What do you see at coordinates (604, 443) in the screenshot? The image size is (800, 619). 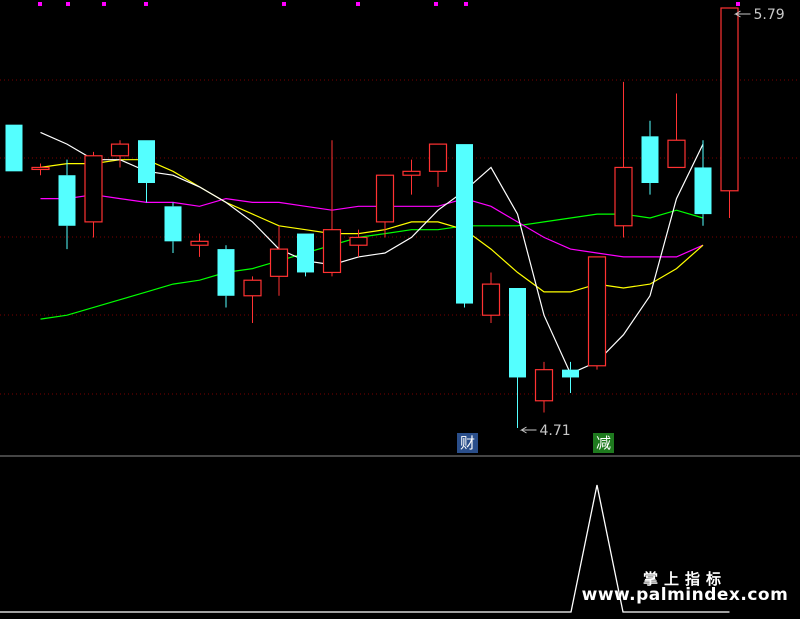 I see `signal-badge-jian: 减` at bounding box center [604, 443].